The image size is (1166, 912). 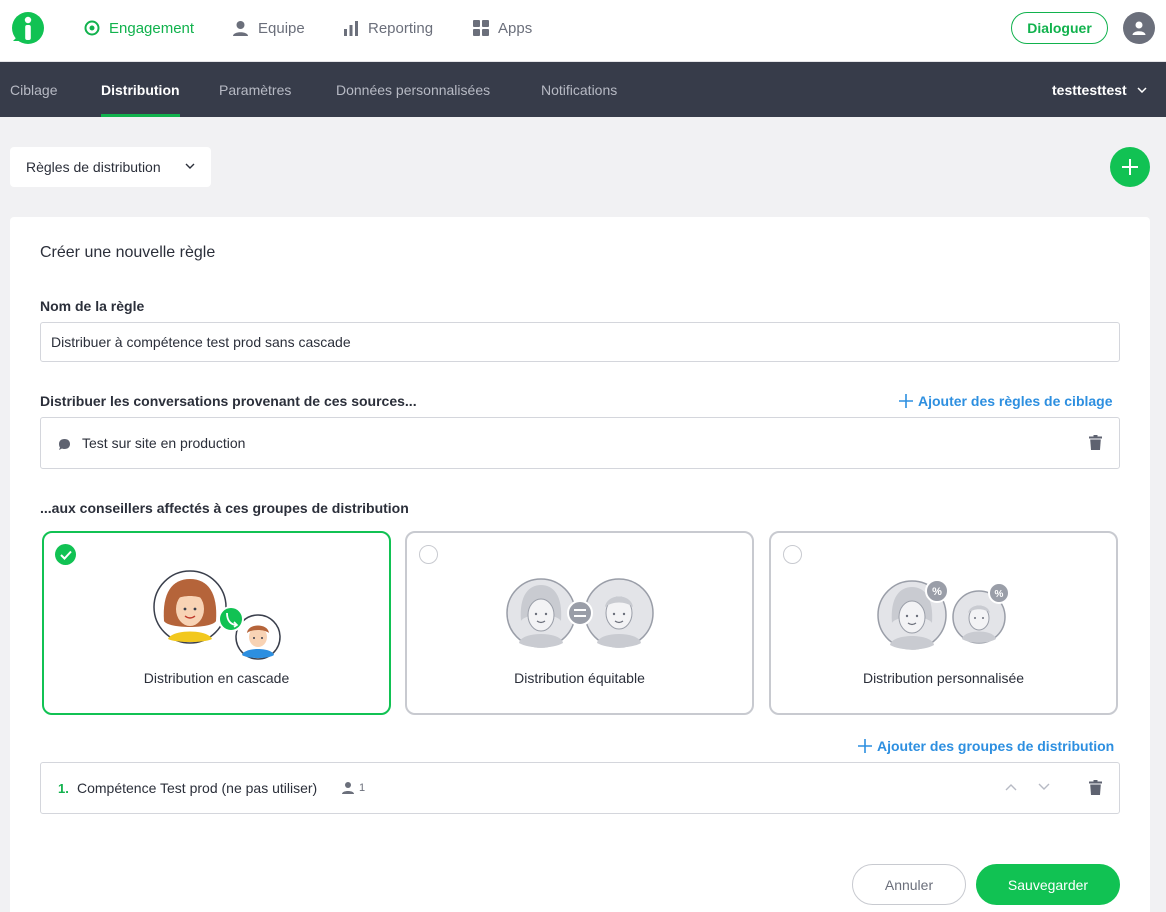 I want to click on cancel-button: Annuler, so click(x=909, y=884).